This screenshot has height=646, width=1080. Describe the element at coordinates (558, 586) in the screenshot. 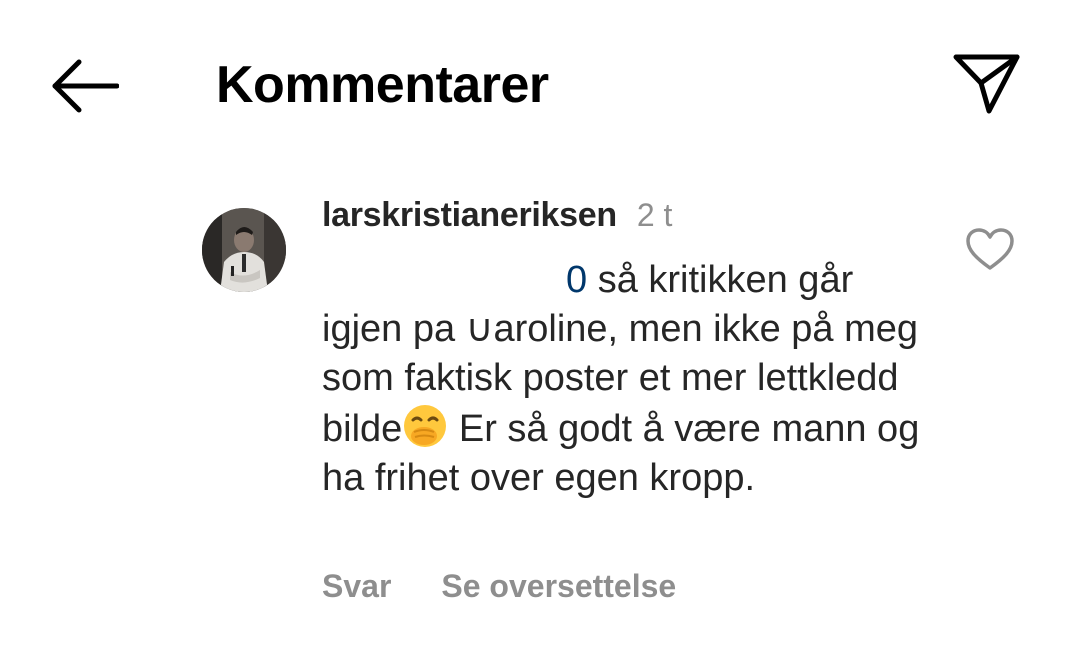

I see `see-translation-button: Se oversettelse` at that location.